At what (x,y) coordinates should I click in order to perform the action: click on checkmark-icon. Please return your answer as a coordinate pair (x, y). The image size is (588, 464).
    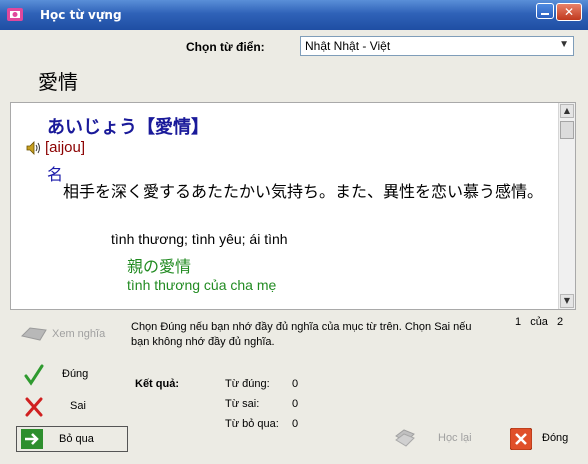
    Looking at the image, I should click on (34, 375).